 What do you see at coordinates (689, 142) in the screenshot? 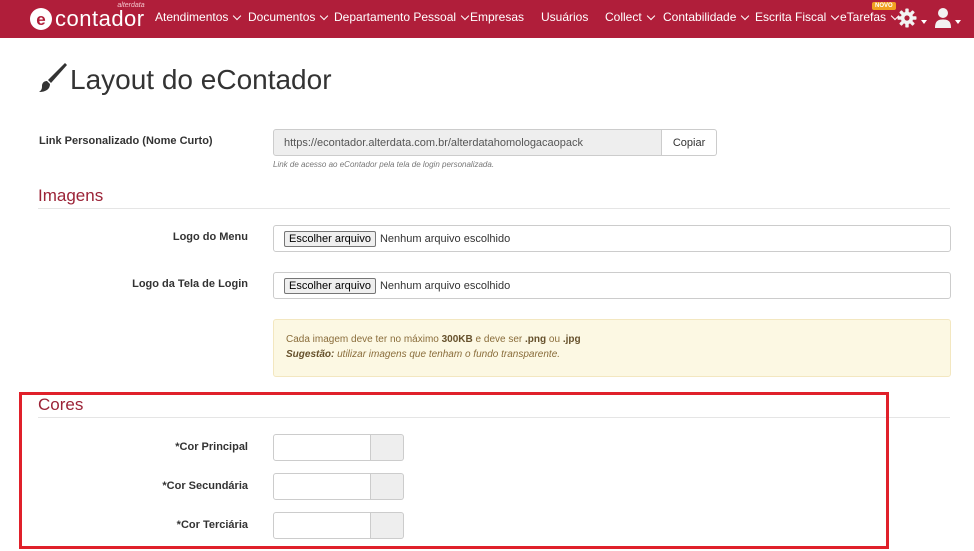
I see `copy-button: Copiar` at bounding box center [689, 142].